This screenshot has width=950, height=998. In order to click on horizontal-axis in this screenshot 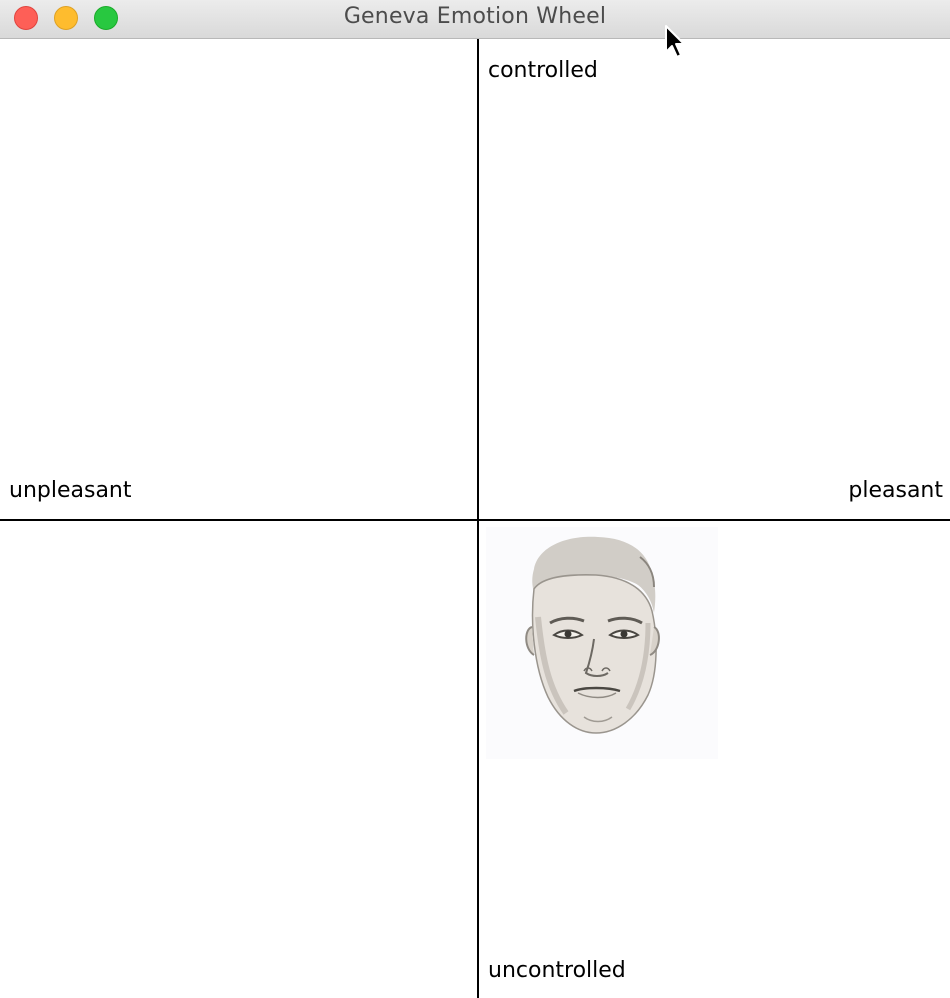, I will do `click(475, 520)`.